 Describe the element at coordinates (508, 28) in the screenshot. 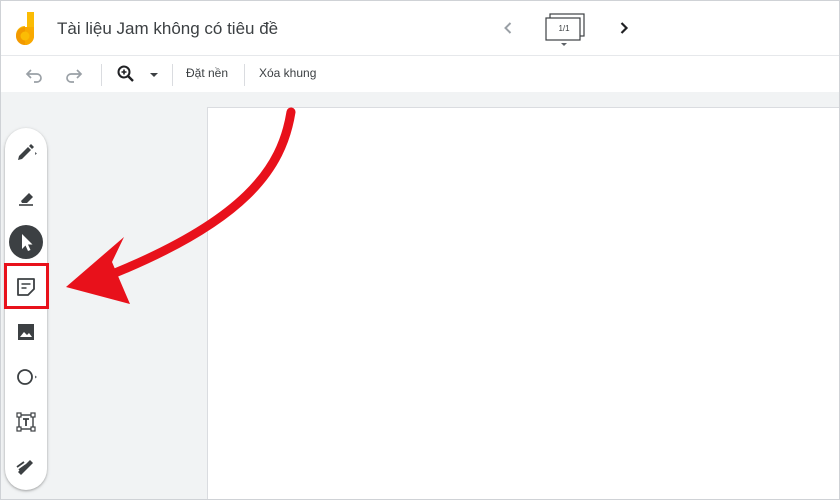

I see `previous-frame-icon` at that location.